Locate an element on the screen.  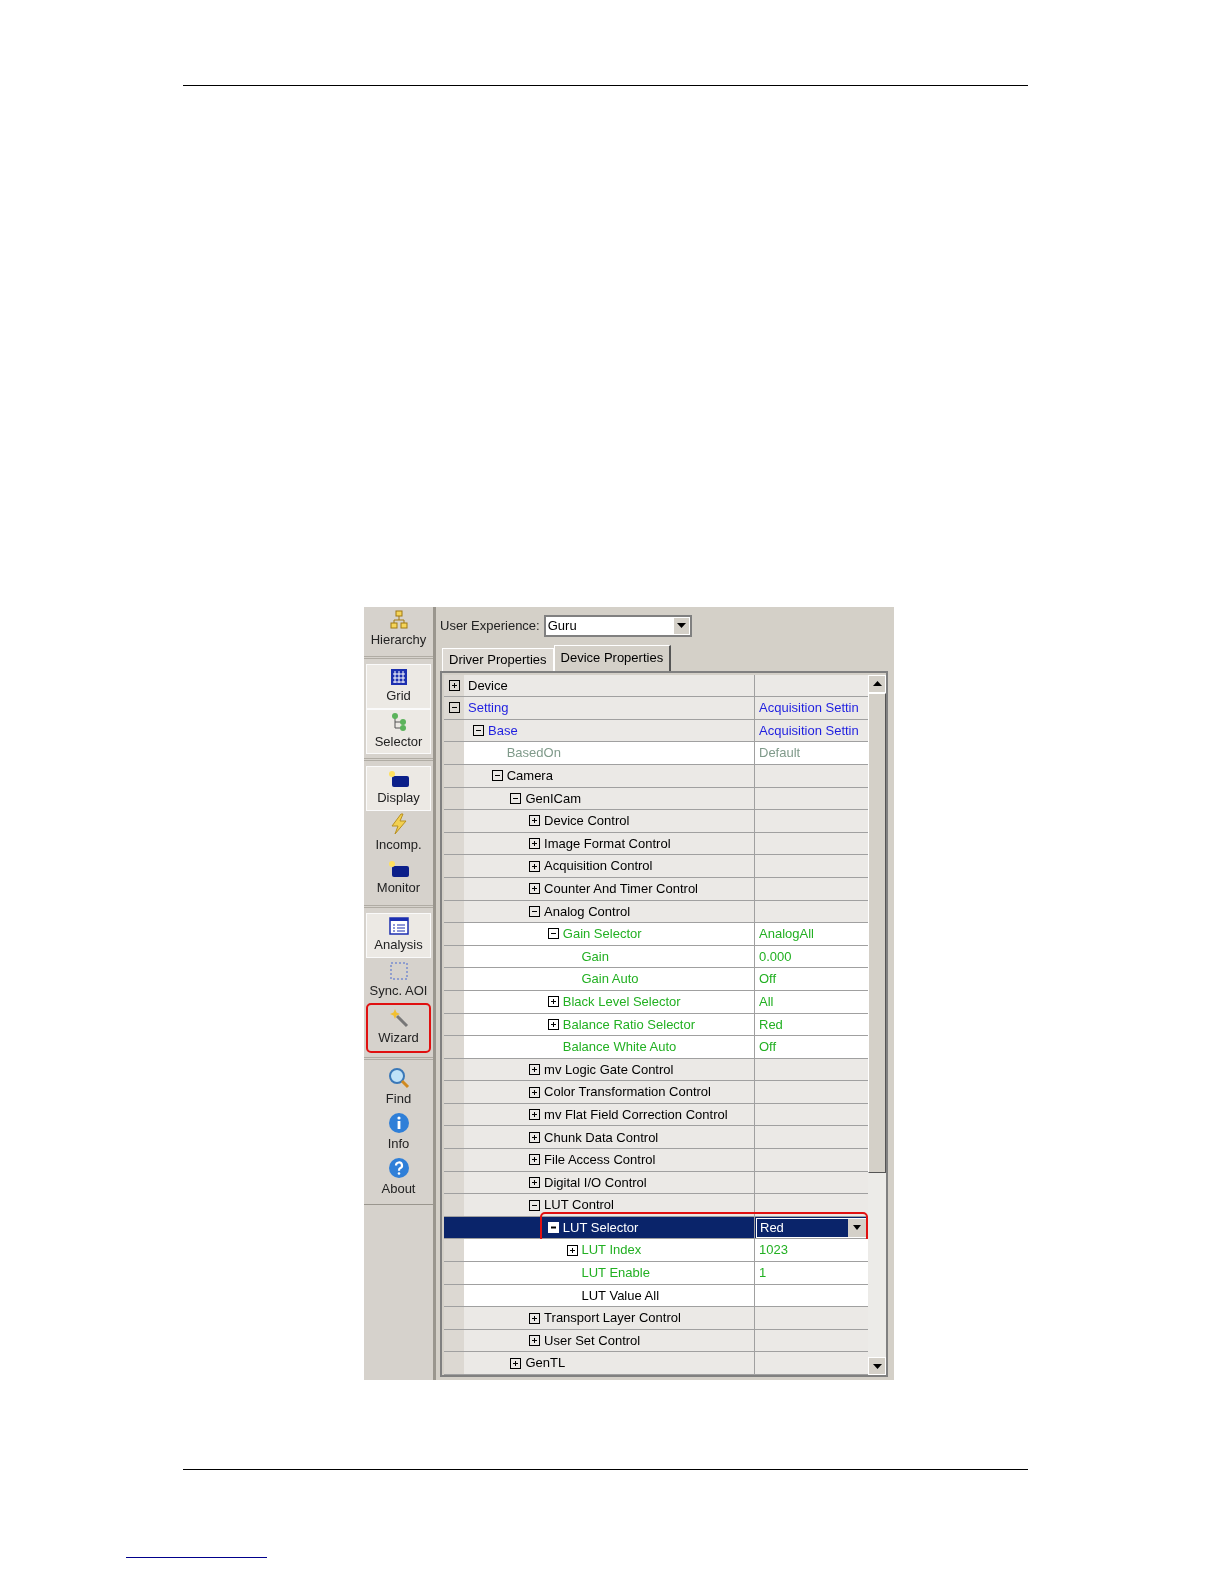
experience-dropdown: Guru is located at coordinates (617, 625).